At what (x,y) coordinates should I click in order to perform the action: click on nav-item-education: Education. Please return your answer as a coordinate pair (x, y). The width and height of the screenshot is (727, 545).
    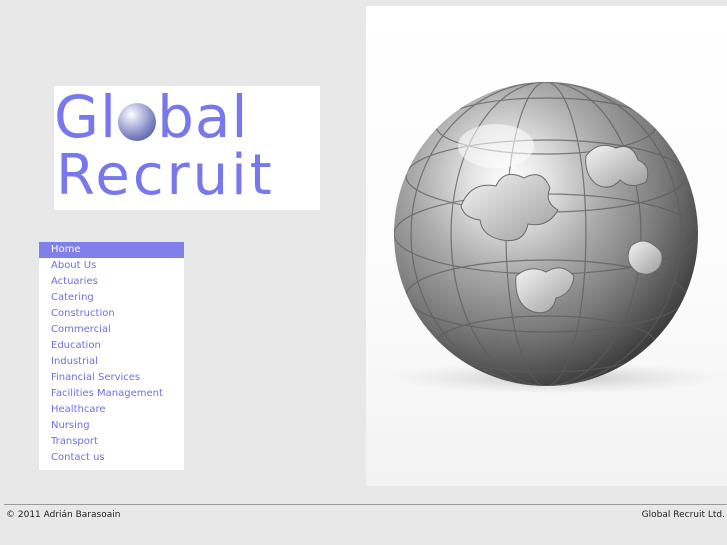
    Looking at the image, I should click on (111, 346).